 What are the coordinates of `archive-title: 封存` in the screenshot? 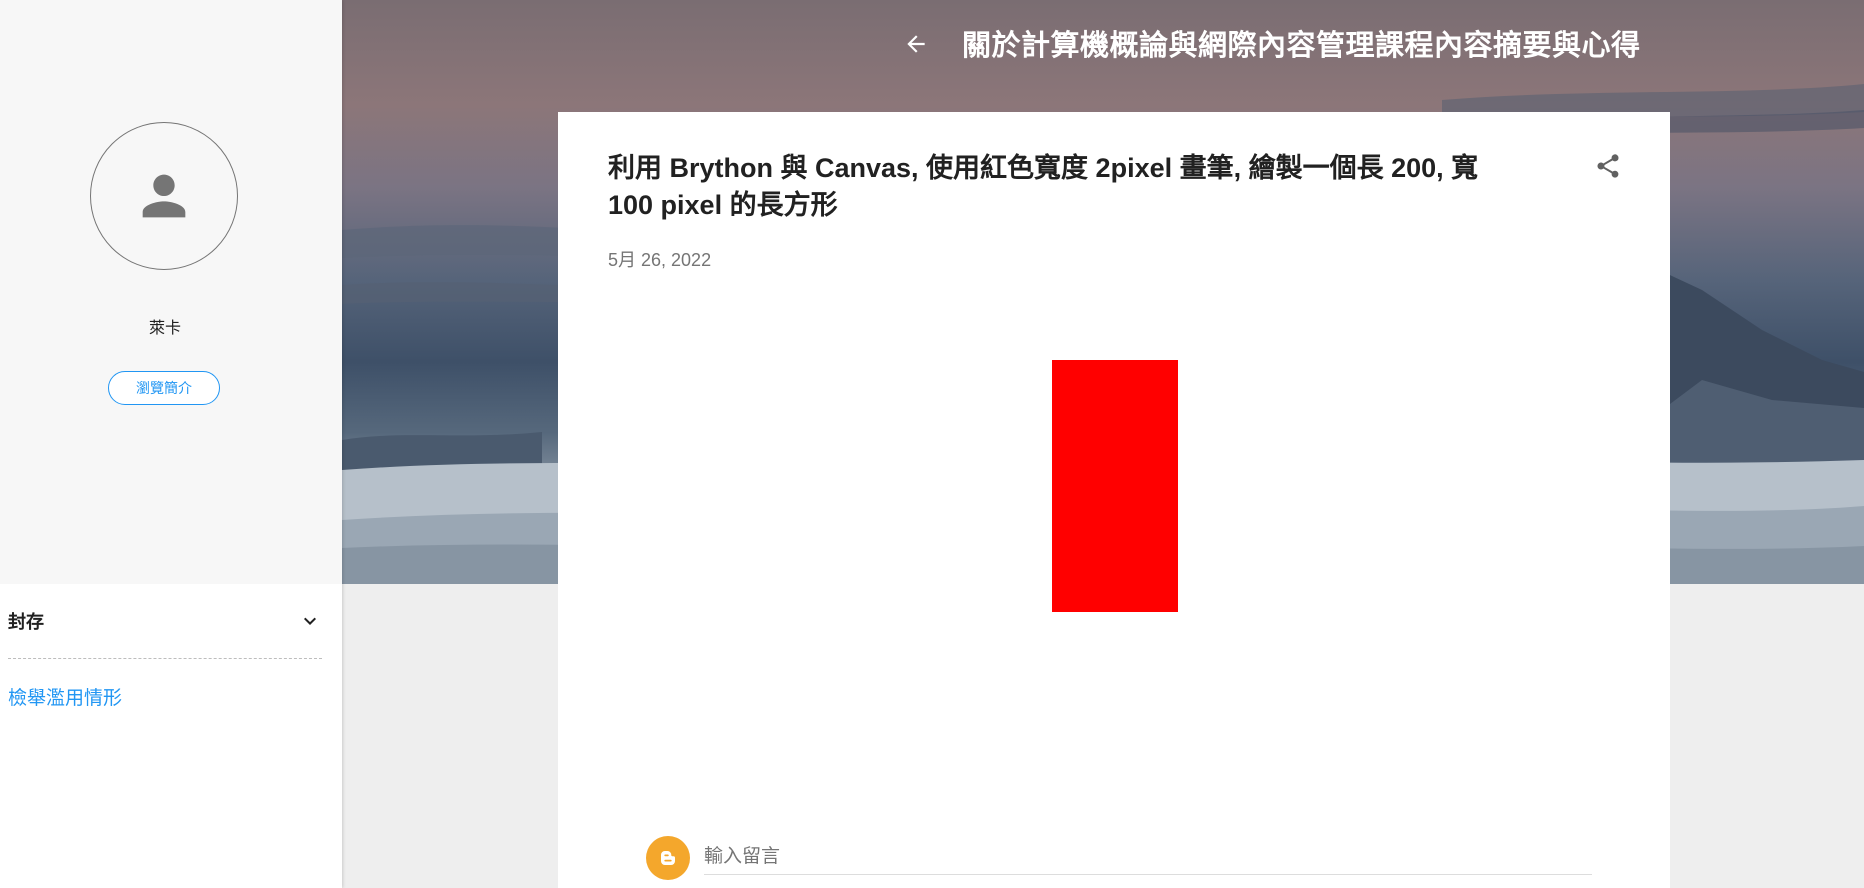 It's located at (26, 622).